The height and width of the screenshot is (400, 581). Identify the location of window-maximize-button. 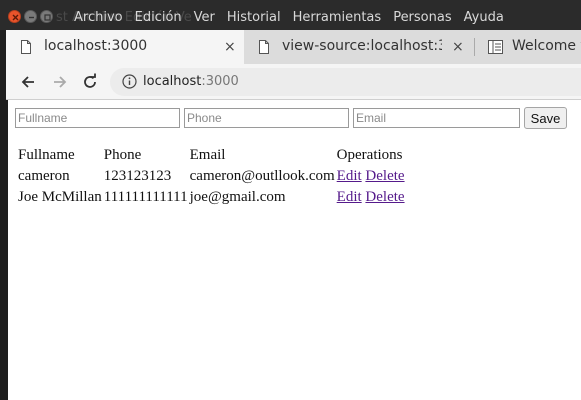
(46, 16).